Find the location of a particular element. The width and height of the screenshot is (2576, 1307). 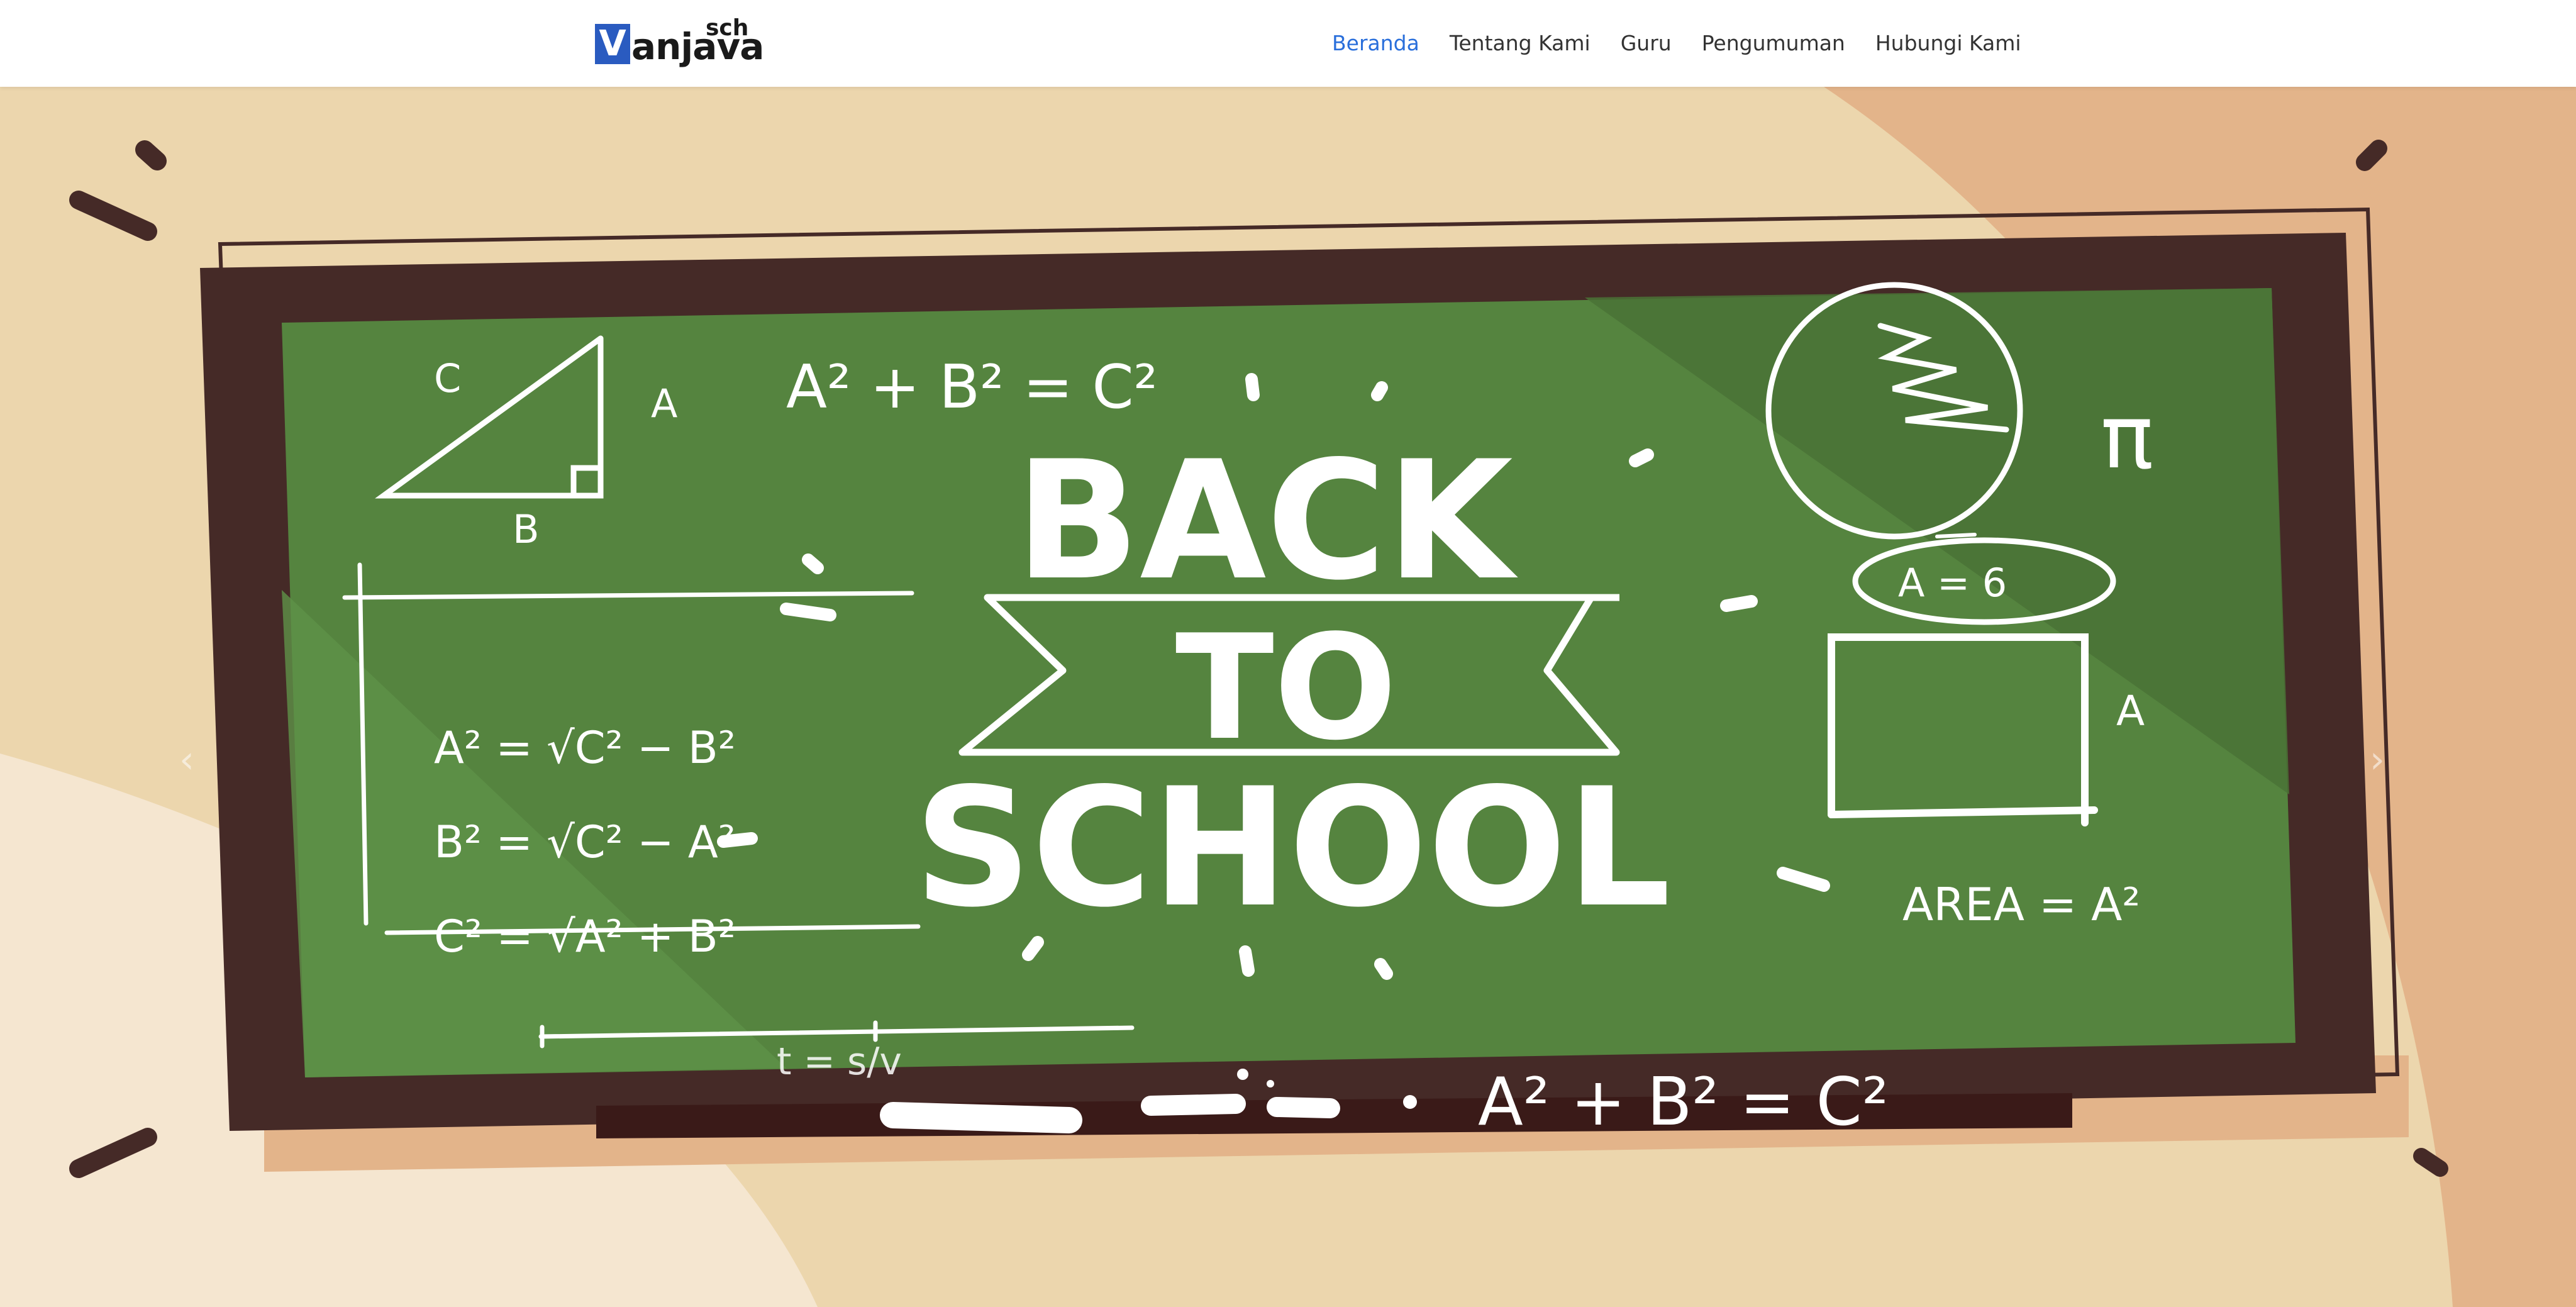

triangle-label-c: C is located at coordinates (447, 378).